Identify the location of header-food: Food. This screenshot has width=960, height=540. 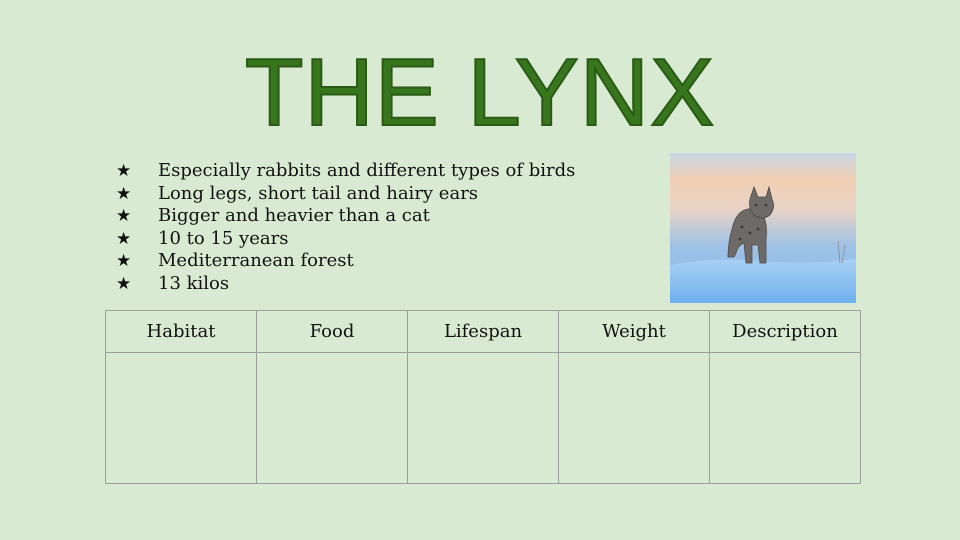
(332, 331).